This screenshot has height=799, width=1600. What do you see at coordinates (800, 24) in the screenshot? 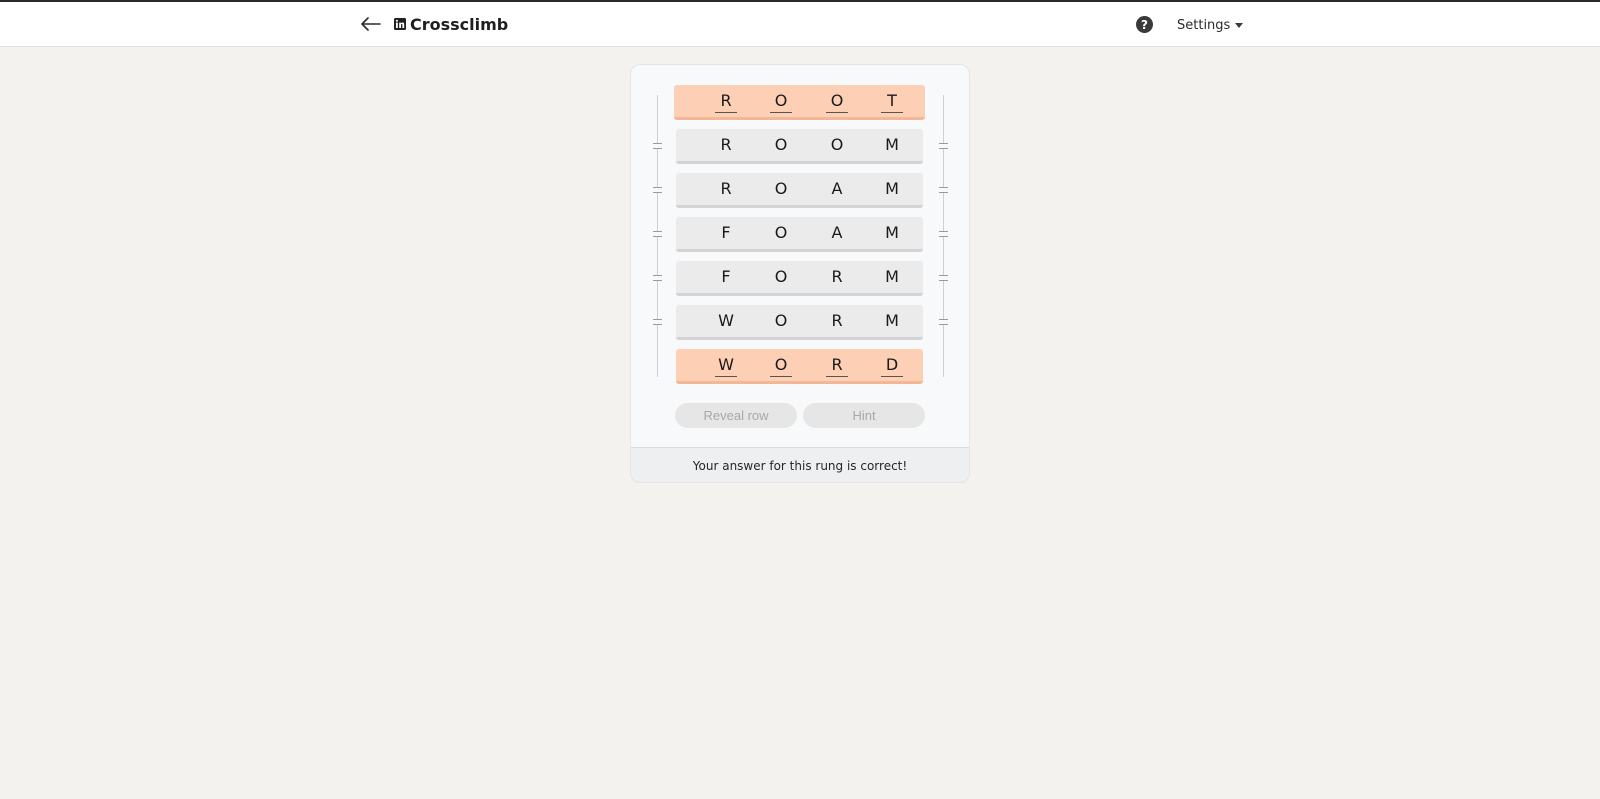
I see `top-bar: Crossclimb ? Settings` at bounding box center [800, 24].